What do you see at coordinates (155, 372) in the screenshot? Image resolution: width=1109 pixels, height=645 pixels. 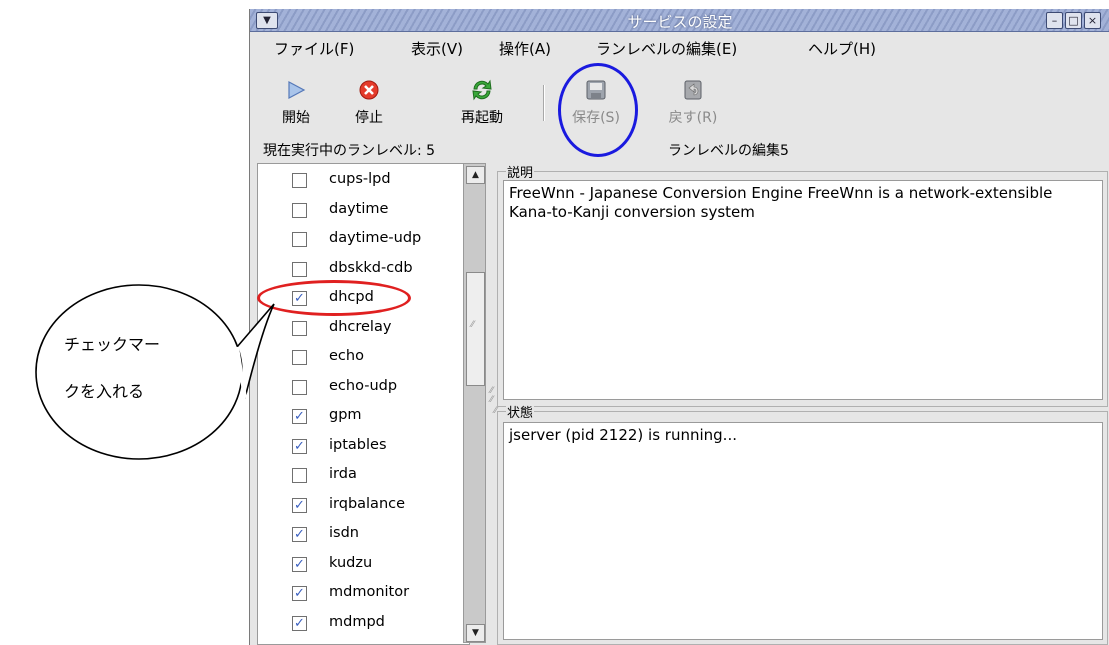 I see `callout-bubble` at bounding box center [155, 372].